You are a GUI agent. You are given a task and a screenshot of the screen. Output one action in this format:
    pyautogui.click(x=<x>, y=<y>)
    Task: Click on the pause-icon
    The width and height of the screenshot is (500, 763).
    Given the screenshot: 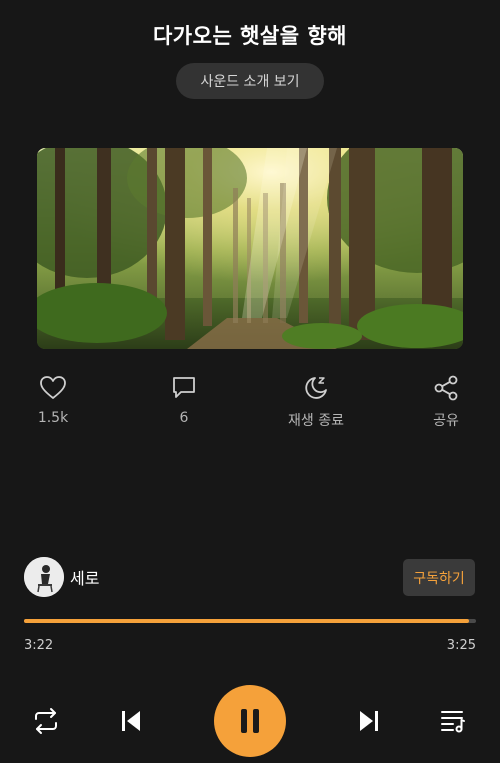 What is the action you would take?
    pyautogui.click(x=250, y=721)
    